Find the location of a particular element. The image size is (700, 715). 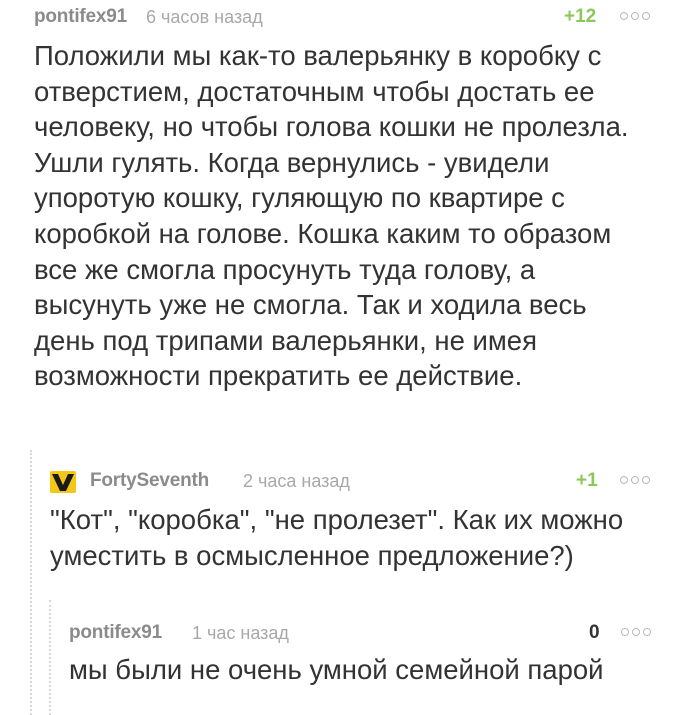

avatar-icon is located at coordinates (63, 482).